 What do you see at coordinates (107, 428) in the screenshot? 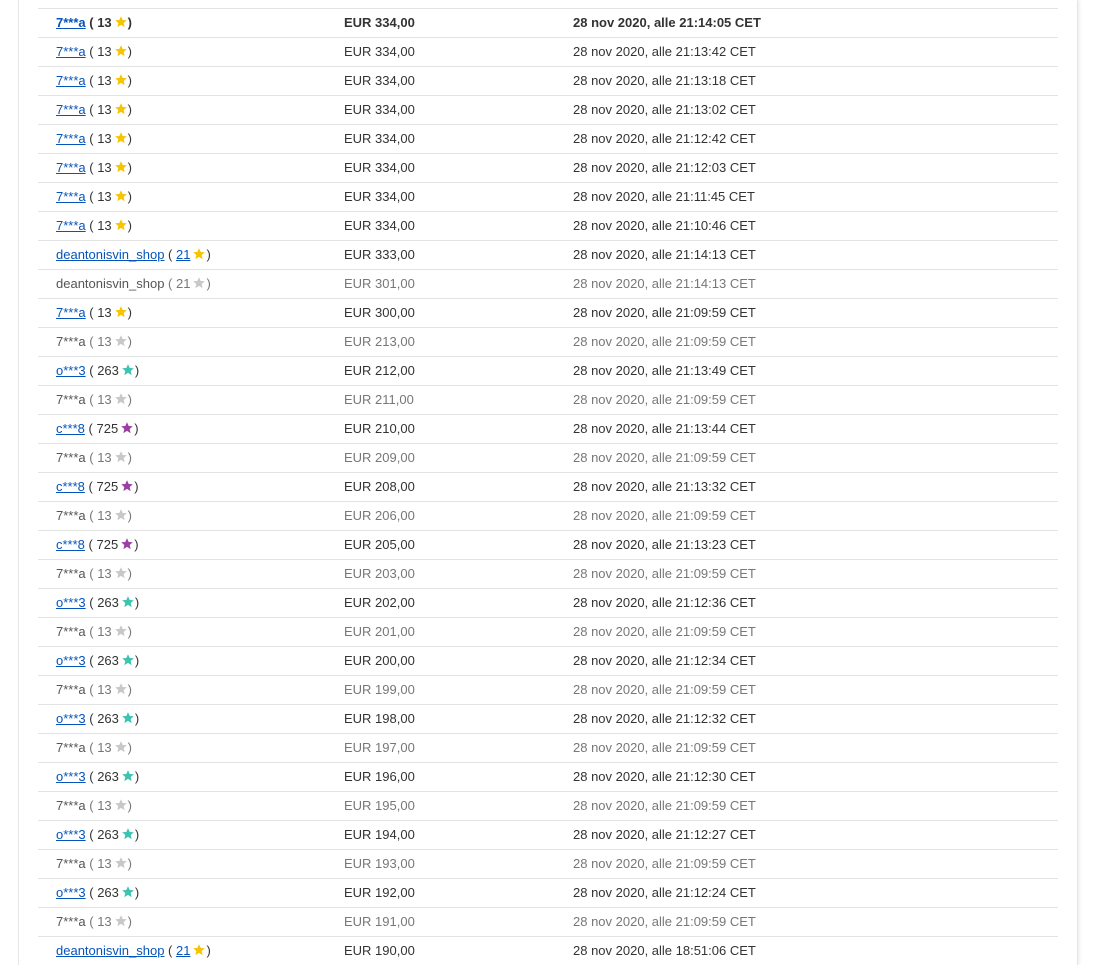
I see `feedback-count: 725` at bounding box center [107, 428].